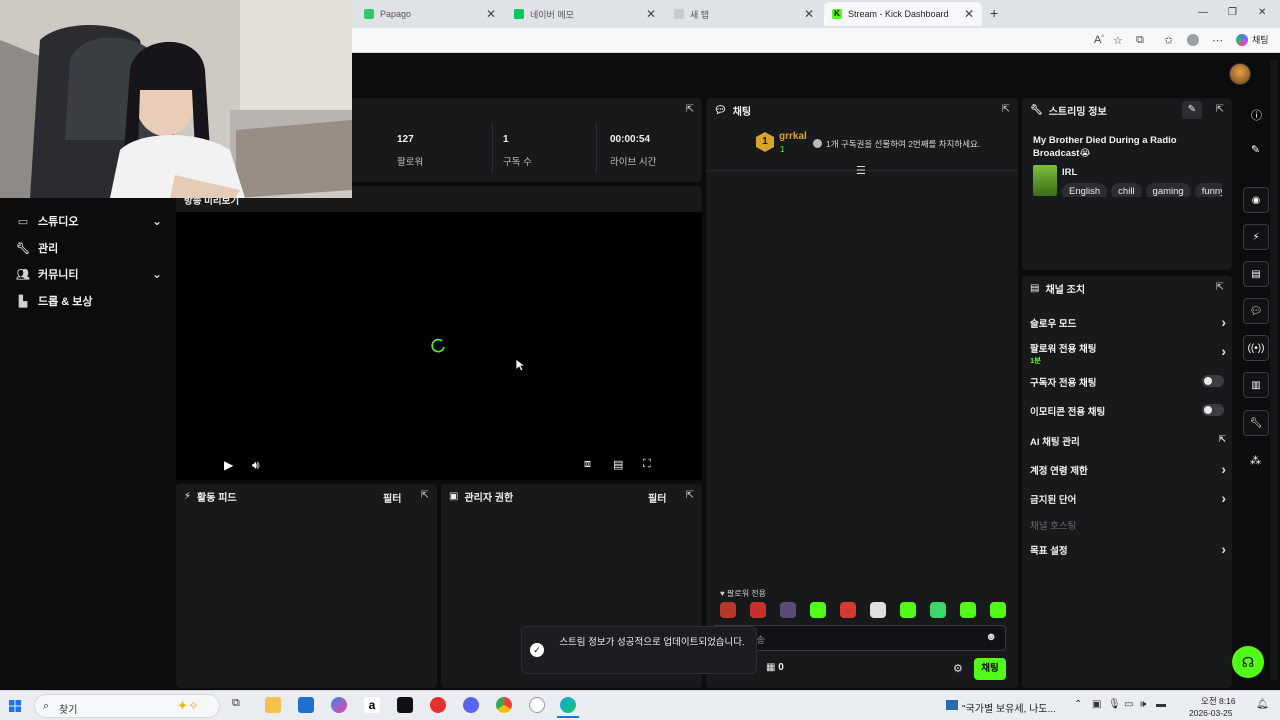 The image size is (1280, 720). What do you see at coordinates (392, 497) in the screenshot?
I see `activity-filter-button: 필터` at bounding box center [392, 497].